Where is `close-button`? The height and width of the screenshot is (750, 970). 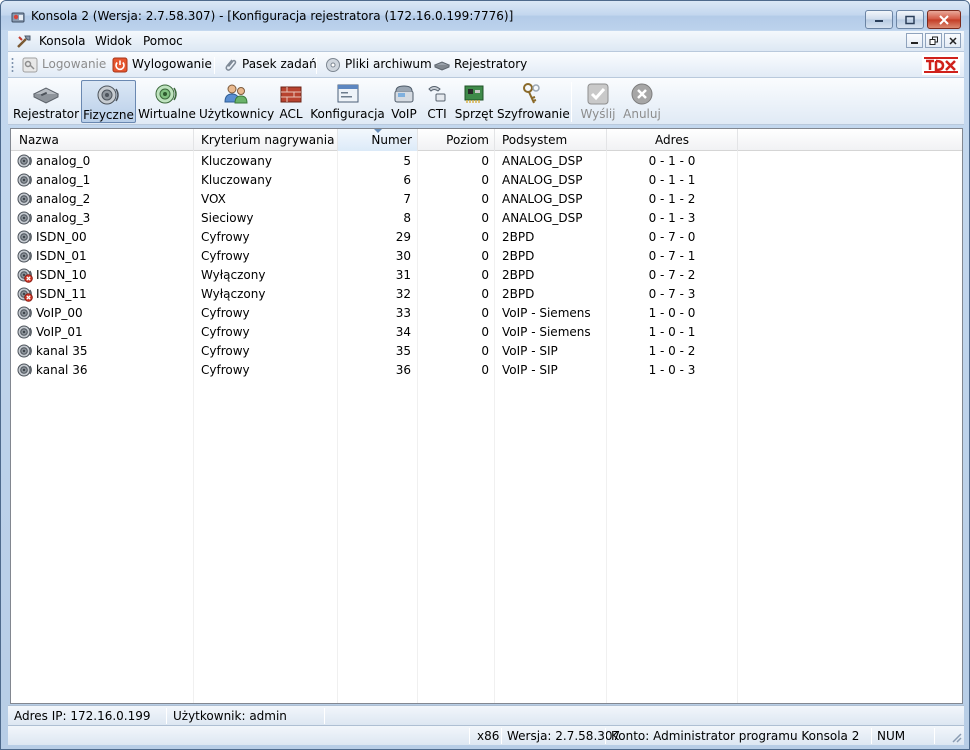
close-button is located at coordinates (944, 19).